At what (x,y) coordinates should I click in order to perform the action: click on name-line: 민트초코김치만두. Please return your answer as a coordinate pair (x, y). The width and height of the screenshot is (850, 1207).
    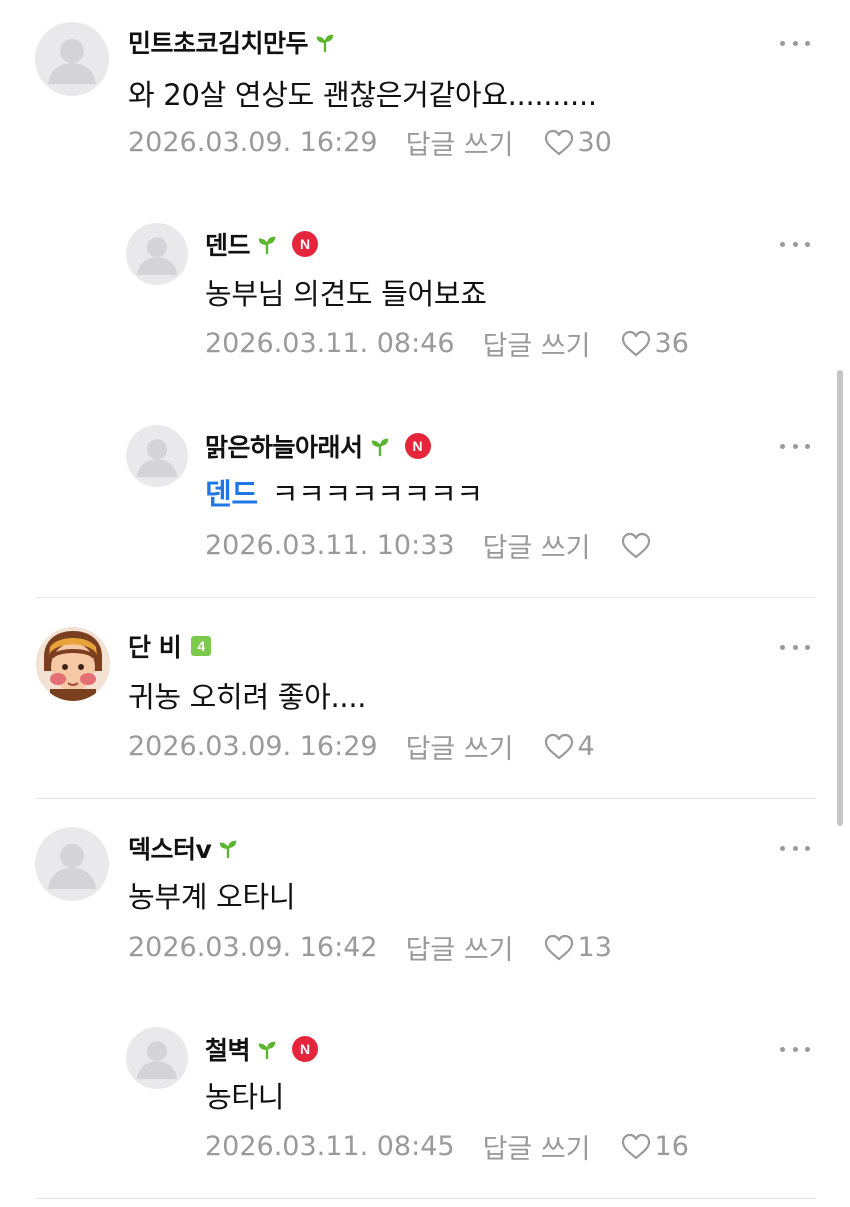
    Looking at the image, I should click on (232, 42).